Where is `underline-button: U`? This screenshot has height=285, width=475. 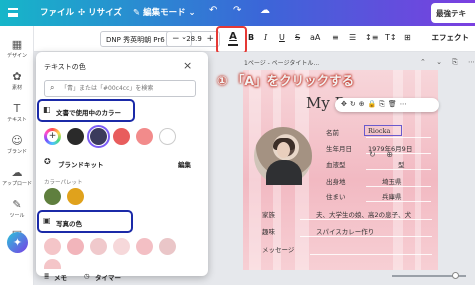 underline-button: U is located at coordinates (282, 37).